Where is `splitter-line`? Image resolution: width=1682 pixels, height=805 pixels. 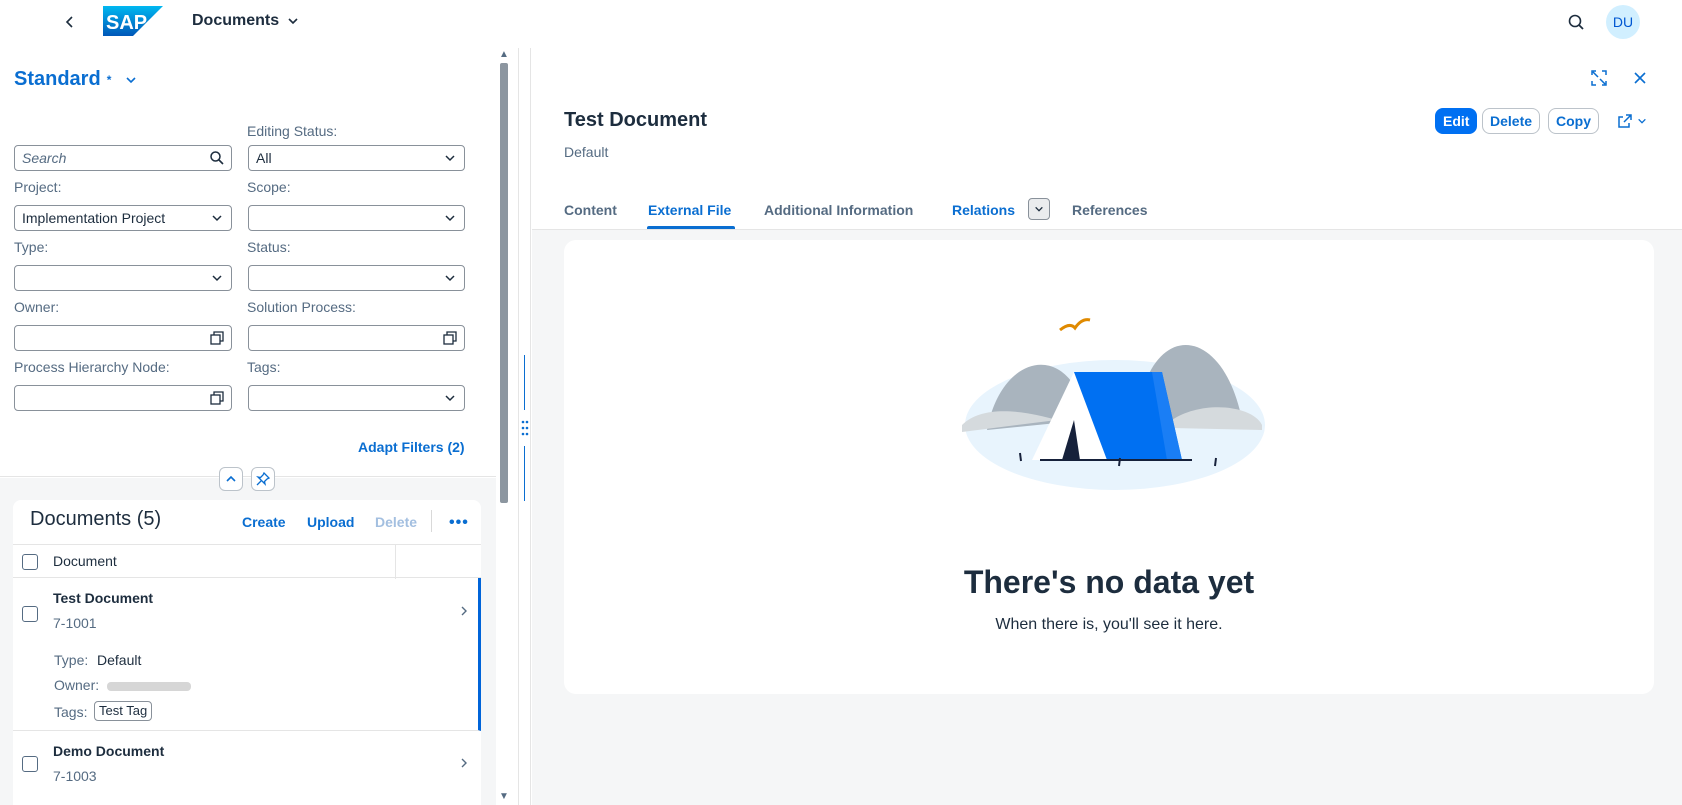 splitter-line is located at coordinates (524, 382).